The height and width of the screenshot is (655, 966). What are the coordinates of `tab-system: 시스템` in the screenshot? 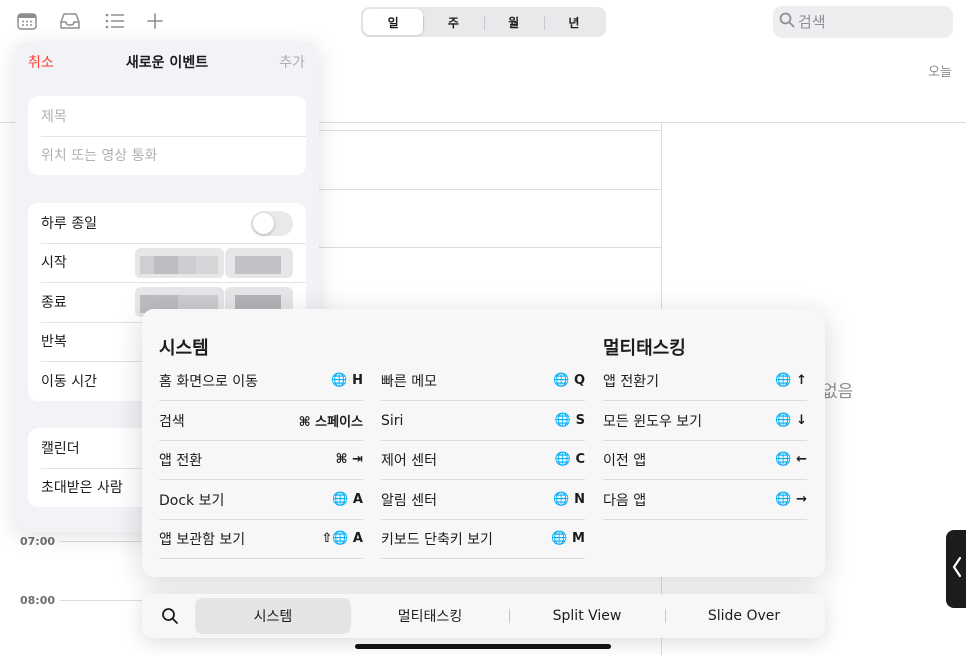 It's located at (273, 616).